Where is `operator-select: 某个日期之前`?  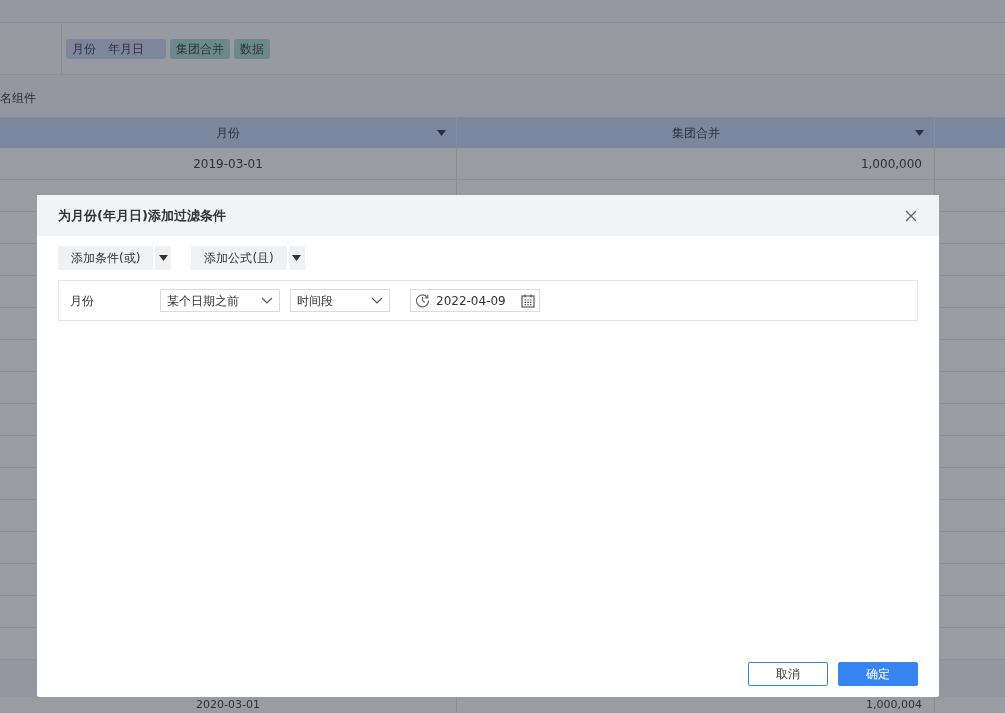 operator-select: 某个日期之前 is located at coordinates (220, 300).